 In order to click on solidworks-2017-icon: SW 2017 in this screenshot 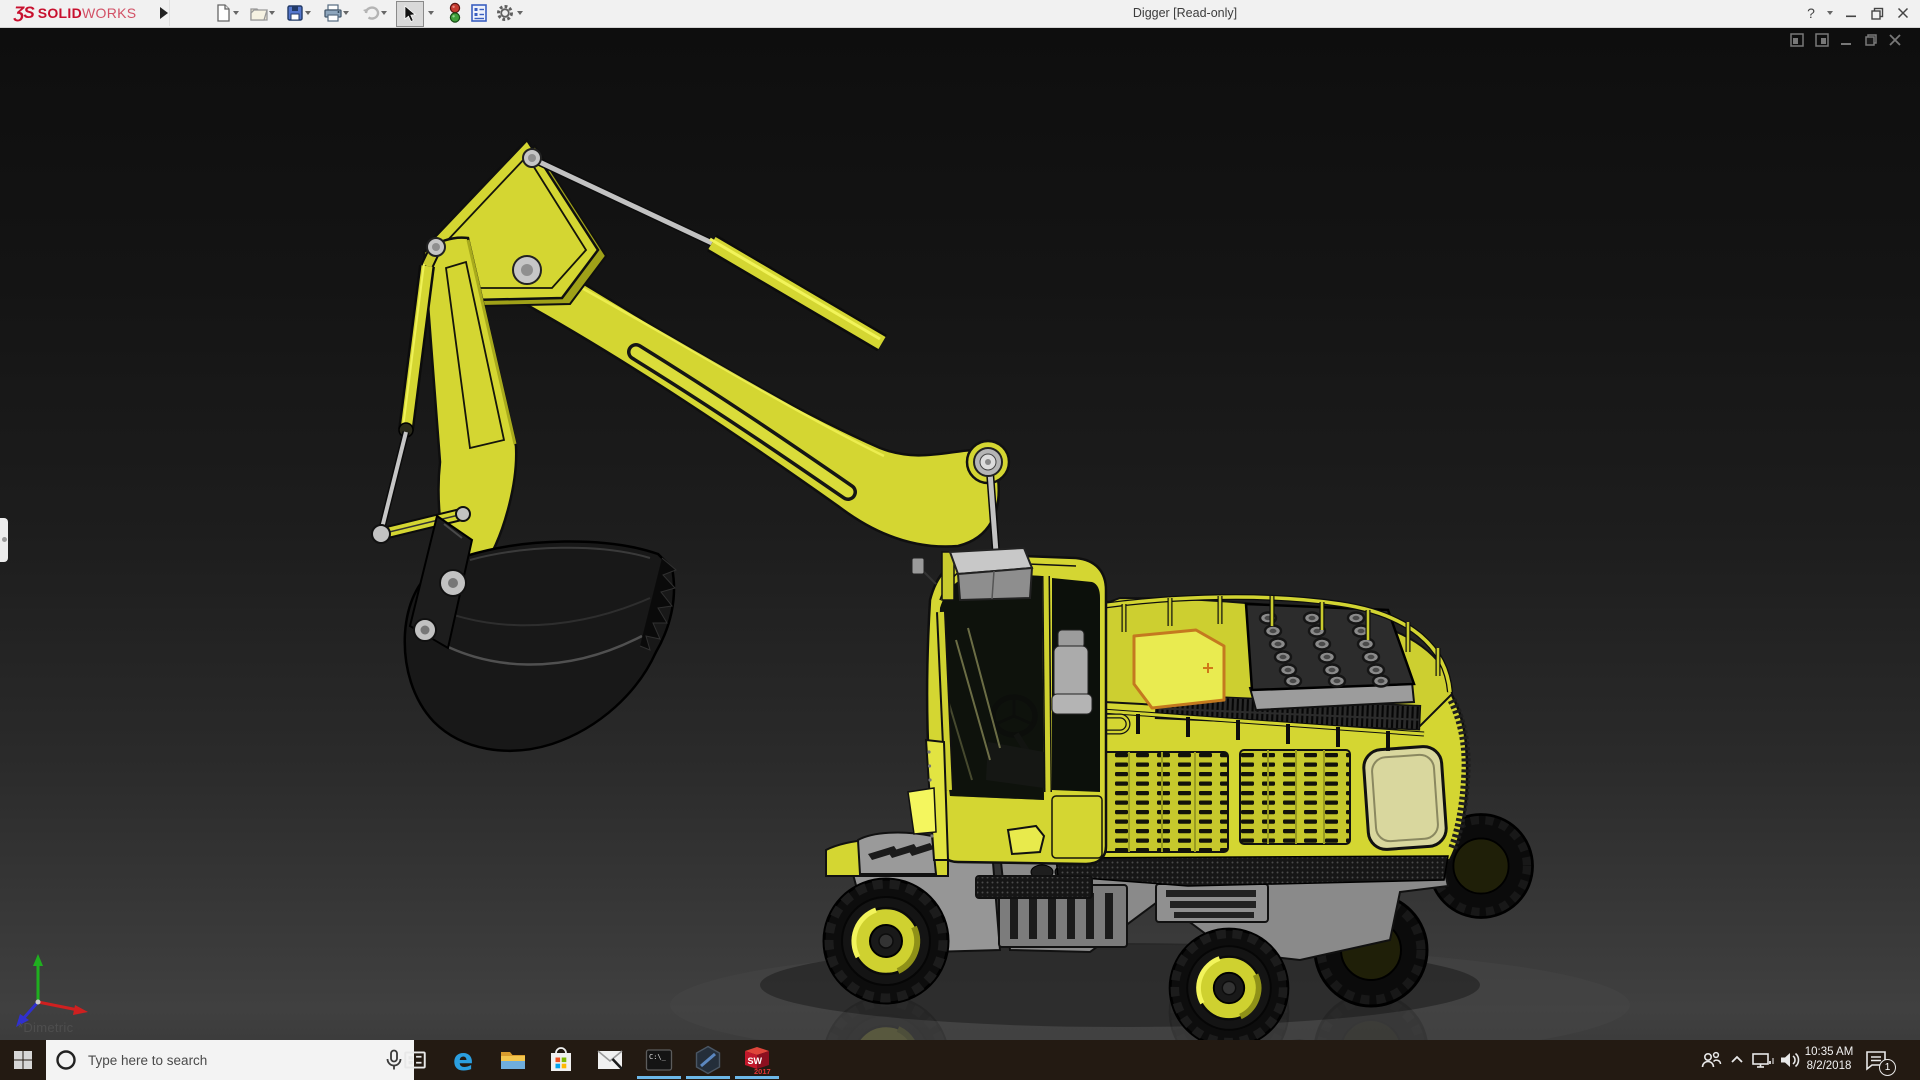, I will do `click(757, 1061)`.